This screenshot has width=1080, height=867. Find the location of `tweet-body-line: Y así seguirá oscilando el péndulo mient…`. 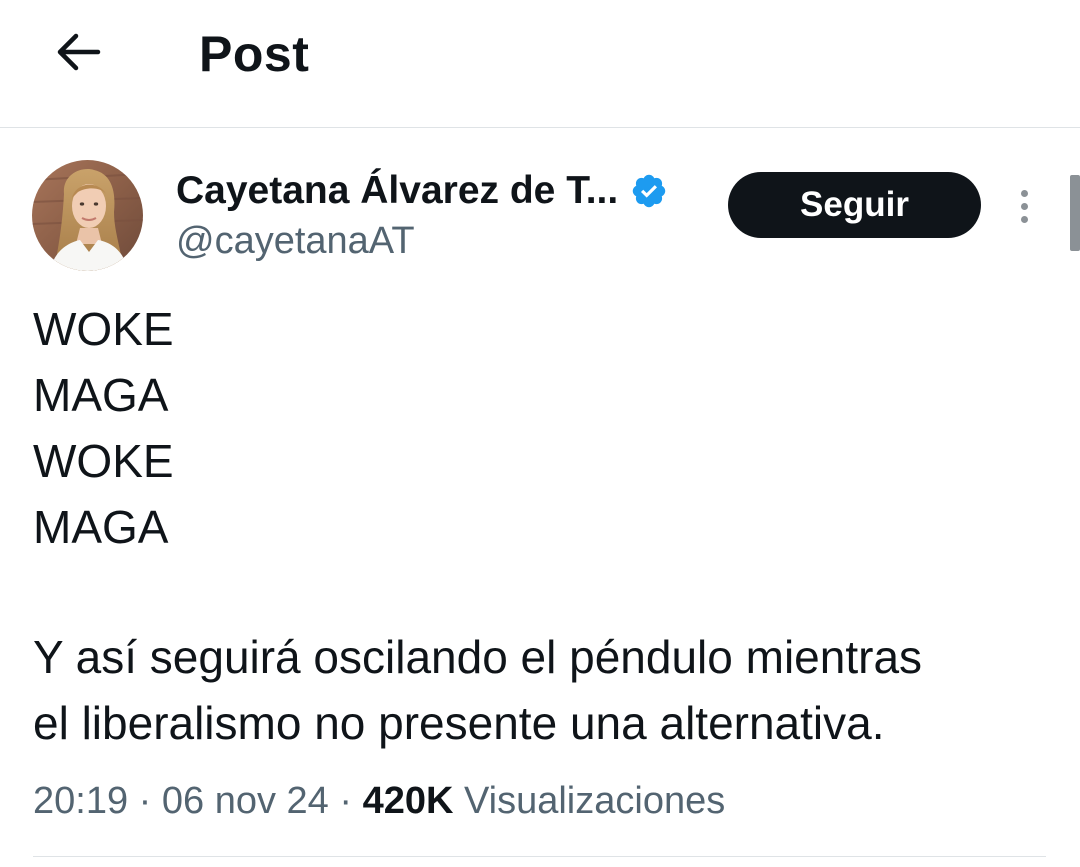

tweet-body-line: Y así seguirá oscilando el péndulo mient… is located at coordinates (478, 657).